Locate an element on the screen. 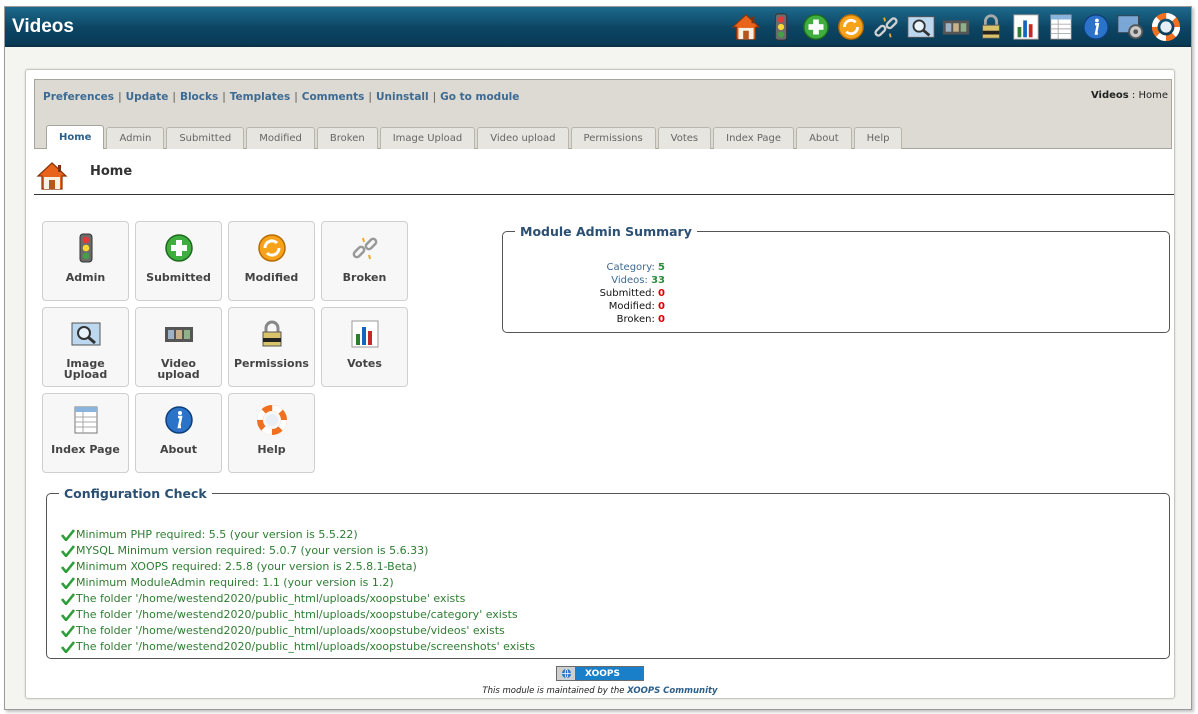  admin-button: Admin is located at coordinates (85, 261).